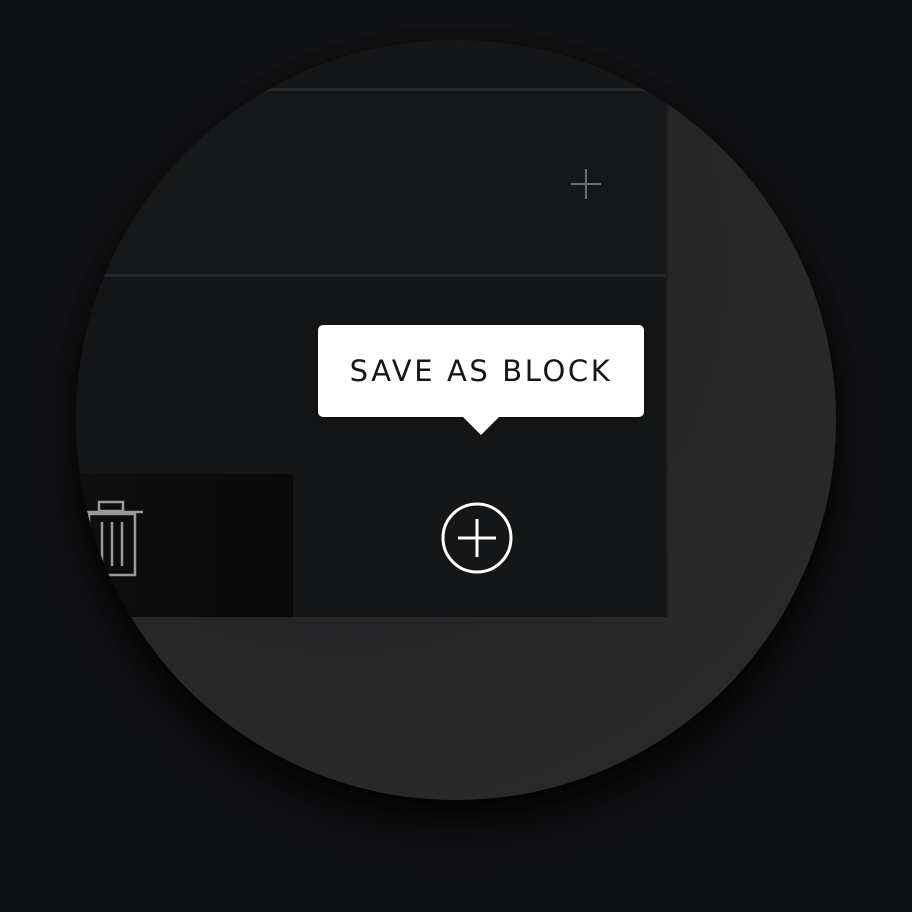 This screenshot has height=912, width=912. Describe the element at coordinates (667, 328) in the screenshot. I see `panel-edge` at that location.